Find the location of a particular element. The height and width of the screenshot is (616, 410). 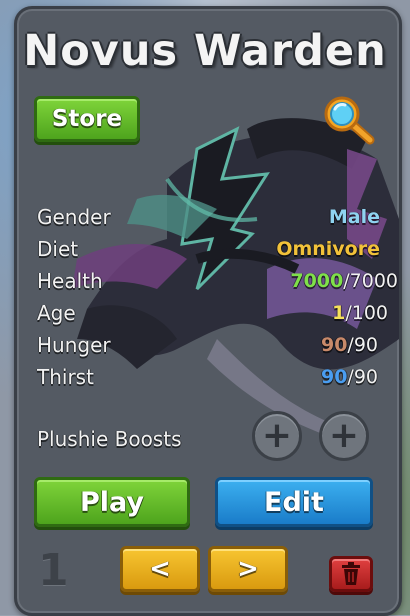

delete-button is located at coordinates (351, 574).